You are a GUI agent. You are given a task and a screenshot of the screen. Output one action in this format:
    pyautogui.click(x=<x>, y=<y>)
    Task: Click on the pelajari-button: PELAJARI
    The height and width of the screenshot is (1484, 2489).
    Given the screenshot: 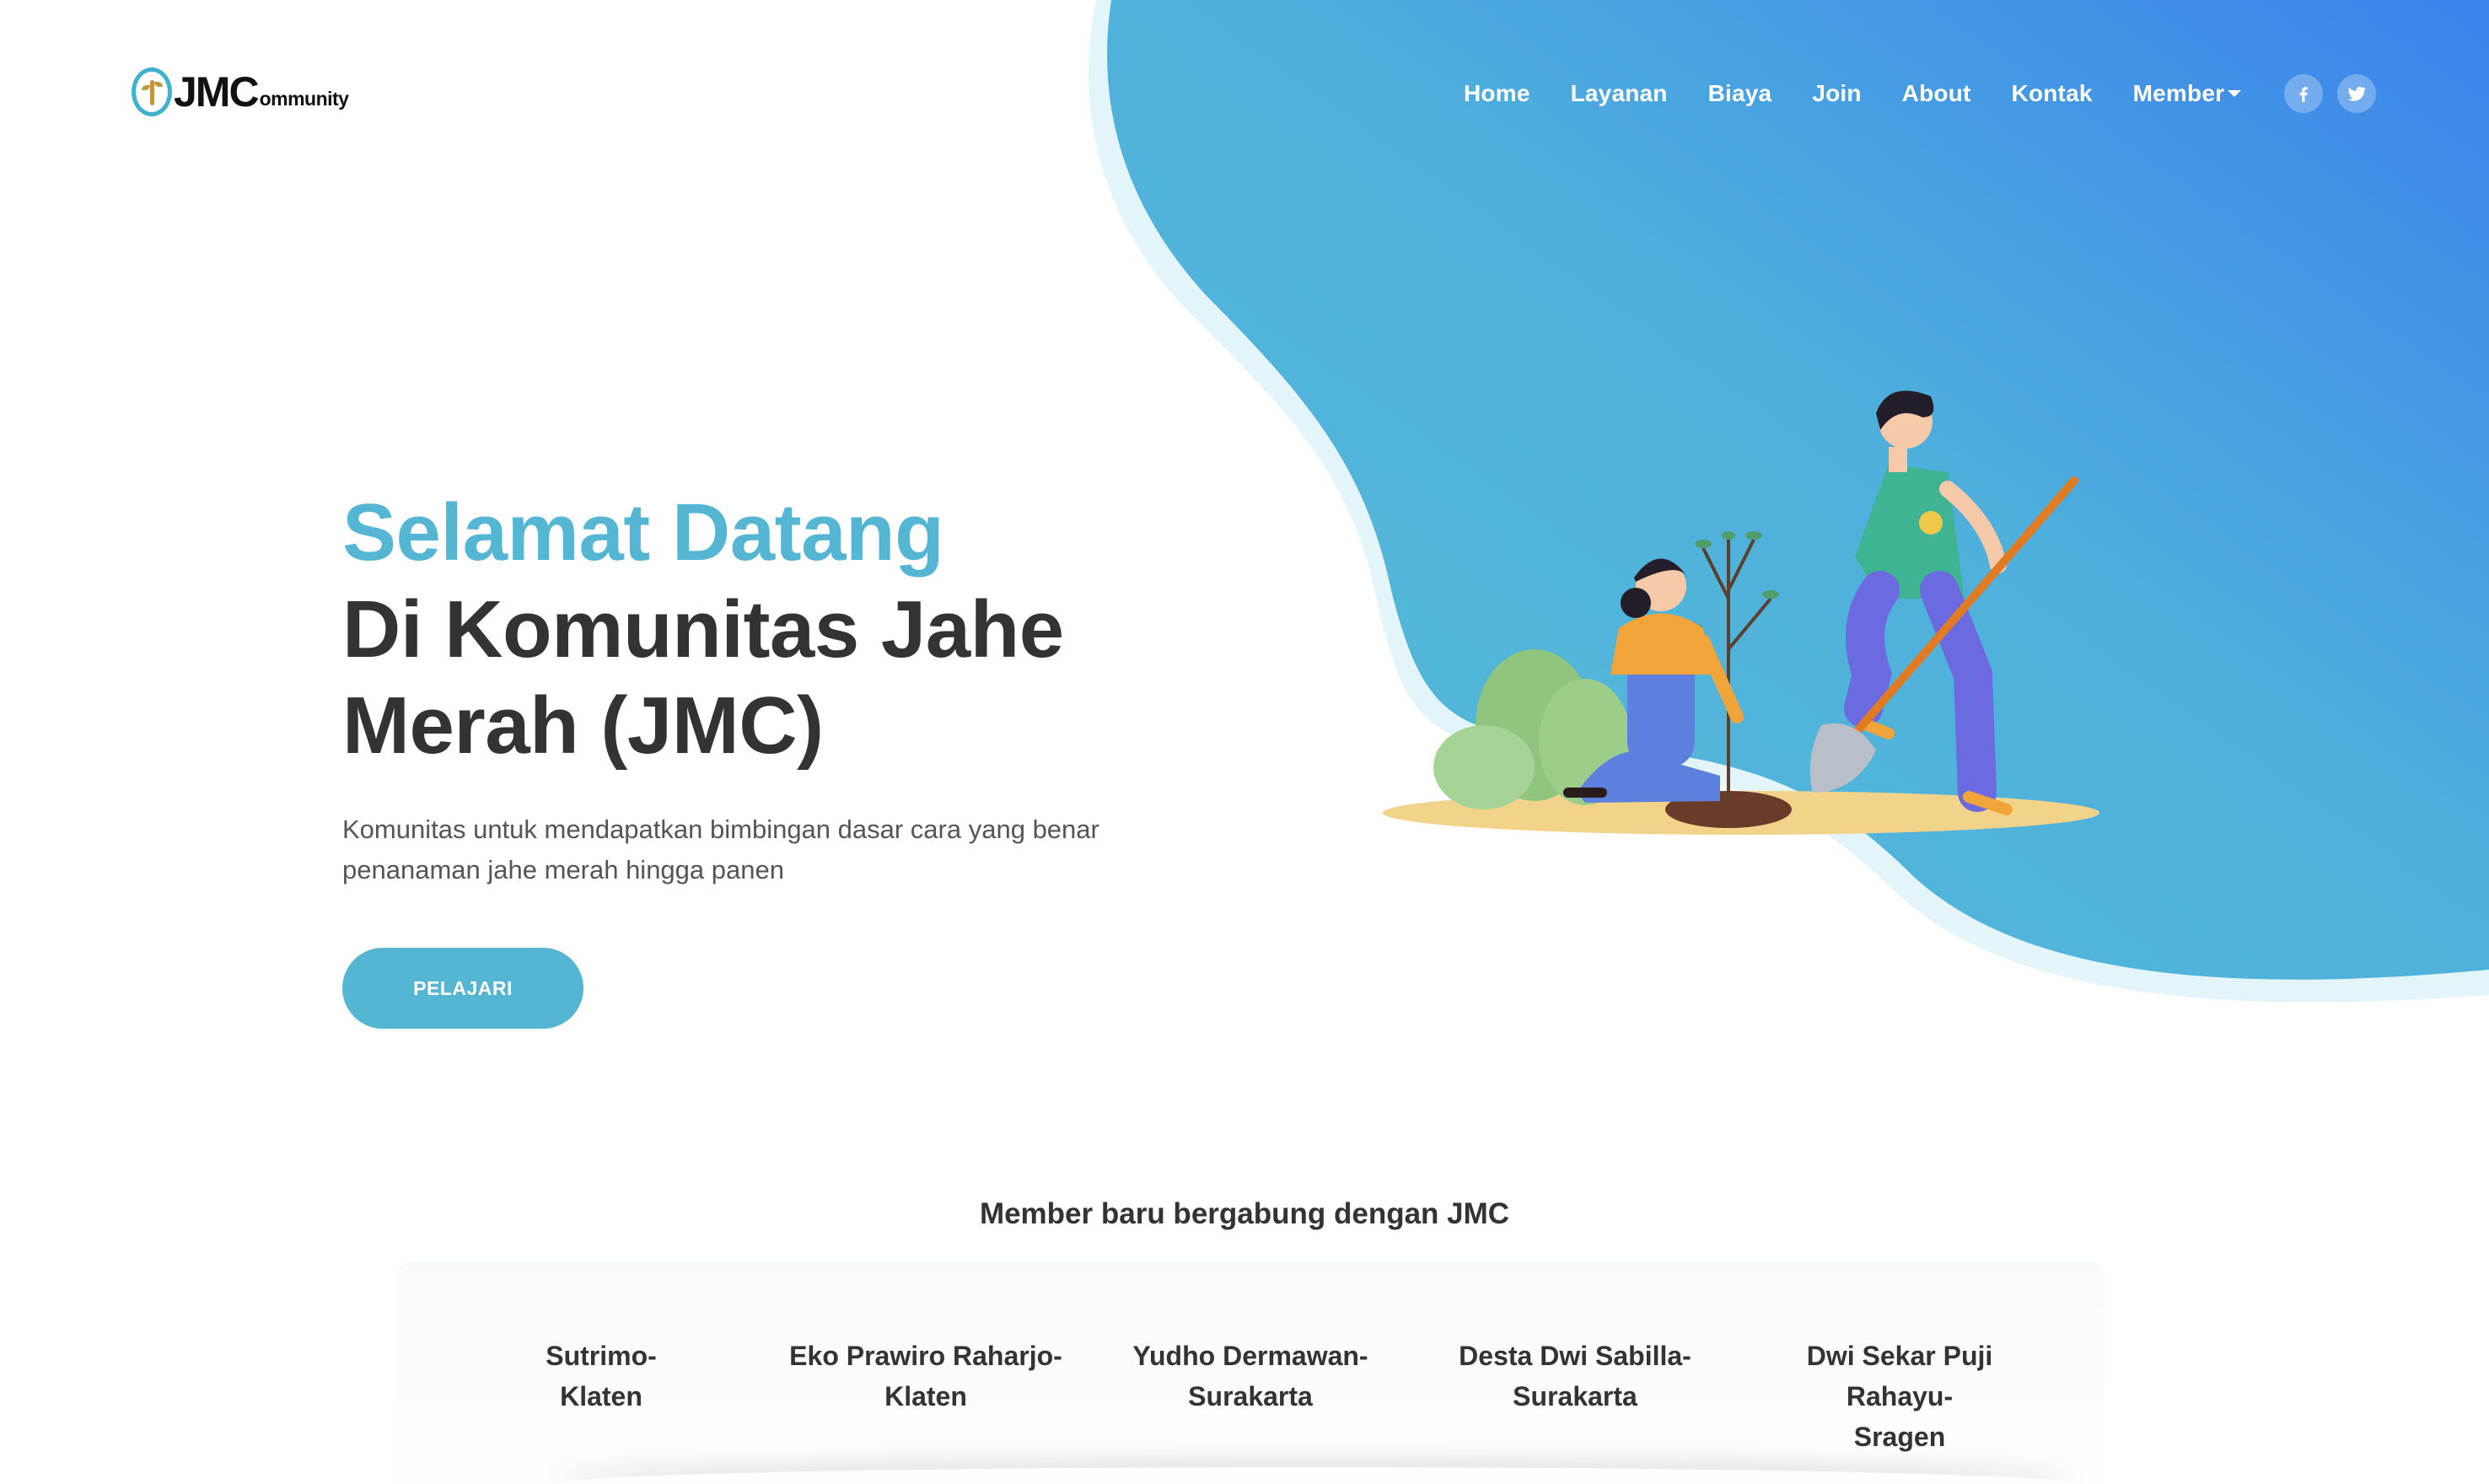 What is the action you would take?
    pyautogui.click(x=462, y=988)
    